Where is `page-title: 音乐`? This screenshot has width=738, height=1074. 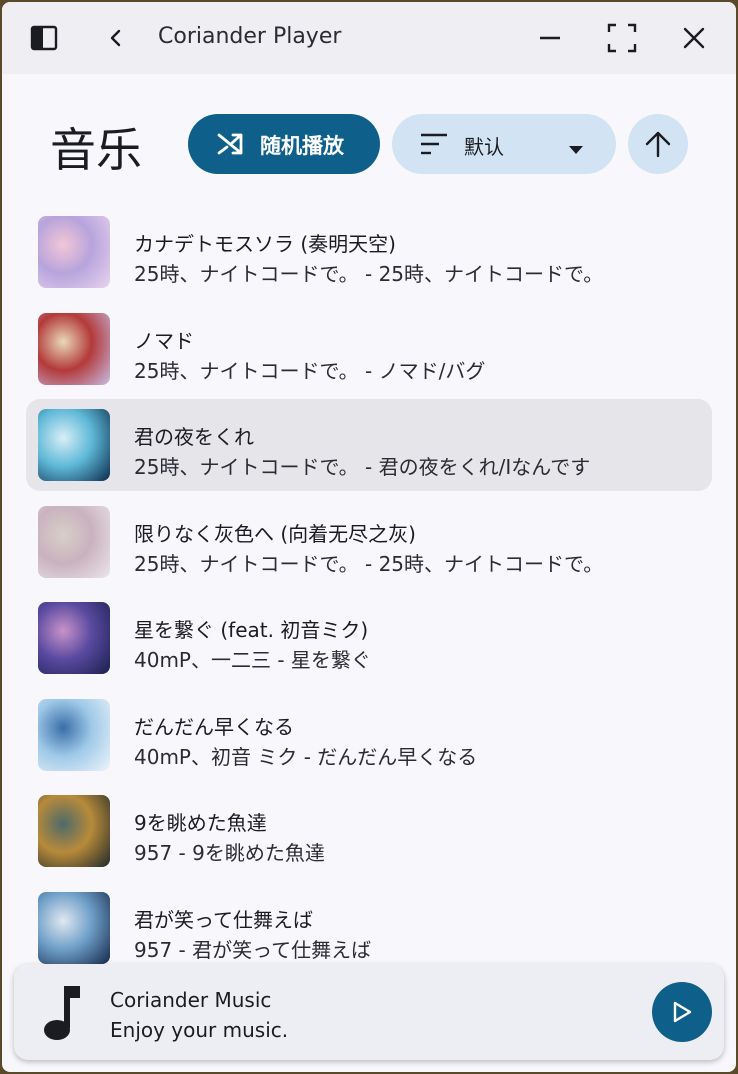
page-title: 音乐 is located at coordinates (96, 150).